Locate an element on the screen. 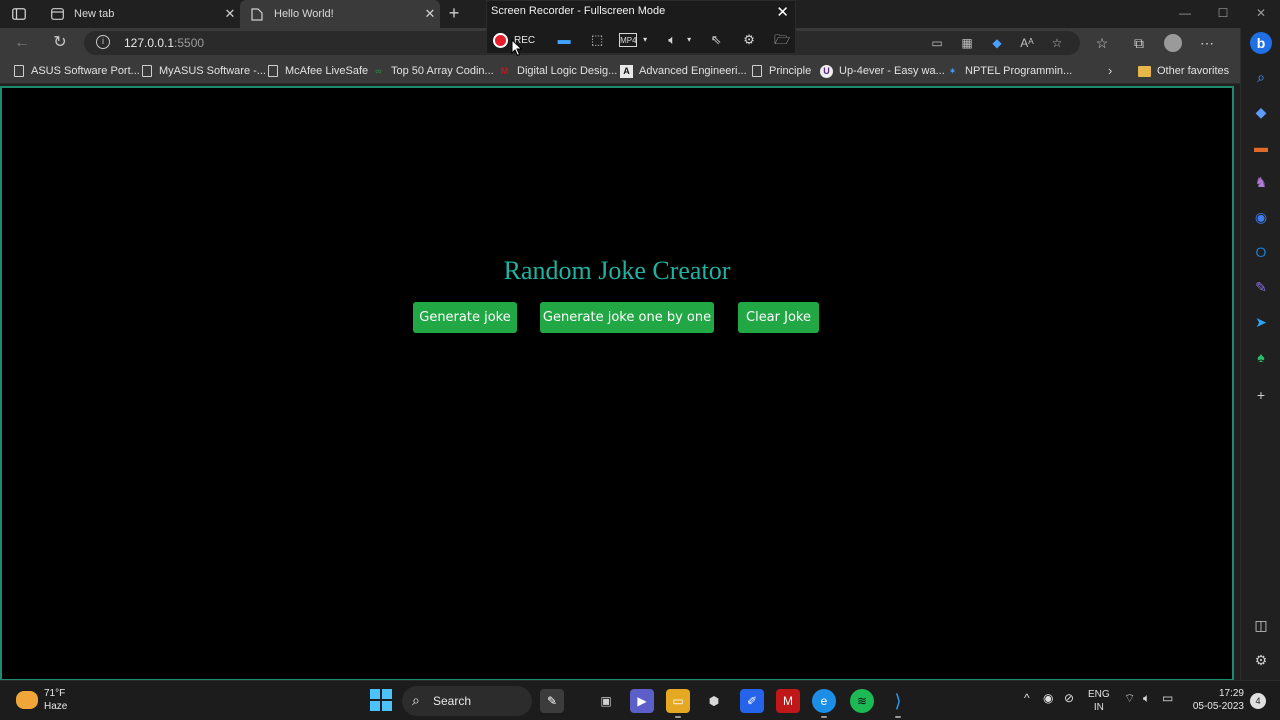  add-favorite-icon: ☆ is located at coordinates (1057, 43).